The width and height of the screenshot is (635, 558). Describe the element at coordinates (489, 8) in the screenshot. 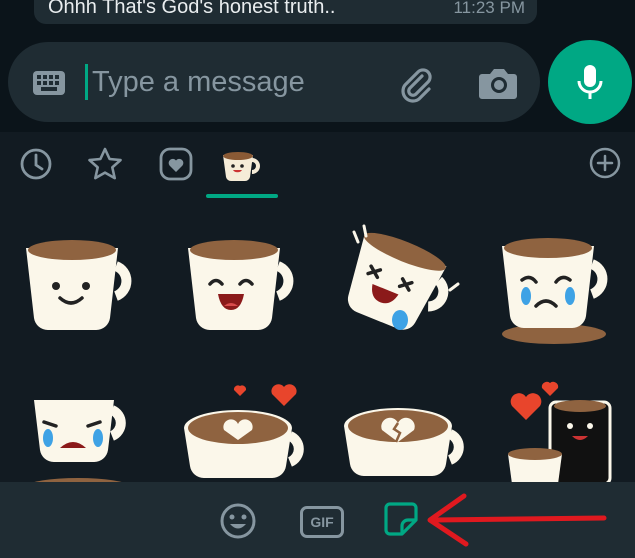

I see `message-time: 11:23 PM` at that location.